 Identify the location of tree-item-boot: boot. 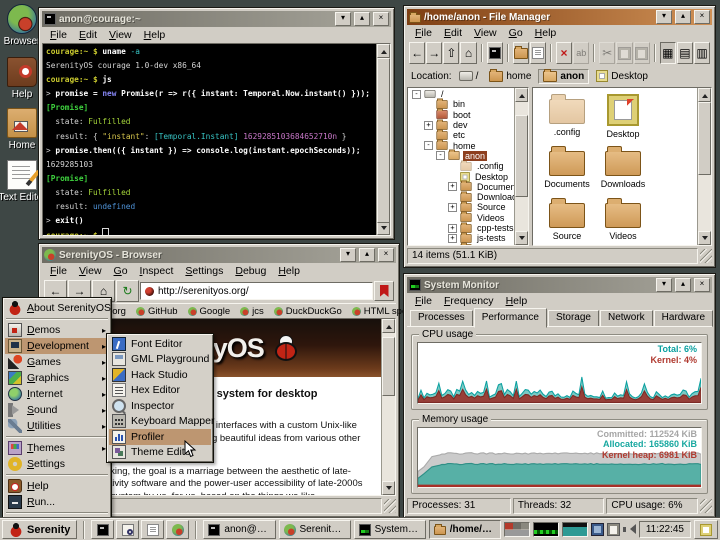
(461, 114).